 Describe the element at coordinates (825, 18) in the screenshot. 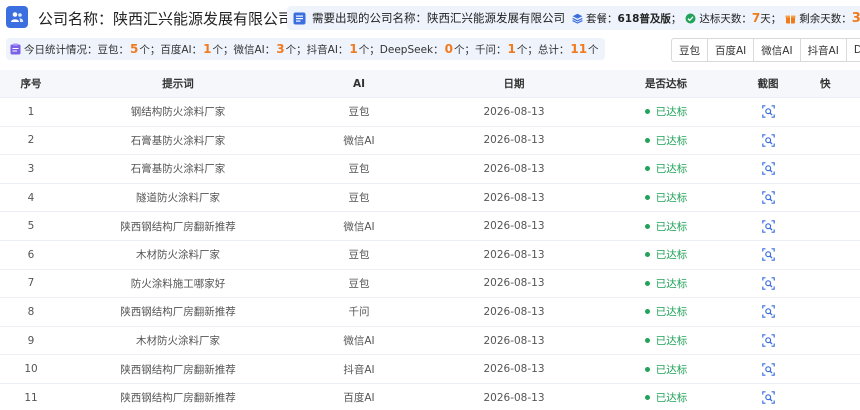

I see `remaining-days-label: 剩余天数：` at that location.